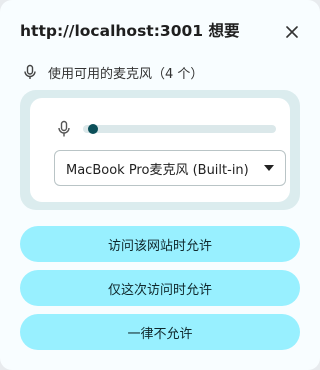 The width and height of the screenshot is (320, 370). I want to click on audio-level-meter, so click(179, 129).